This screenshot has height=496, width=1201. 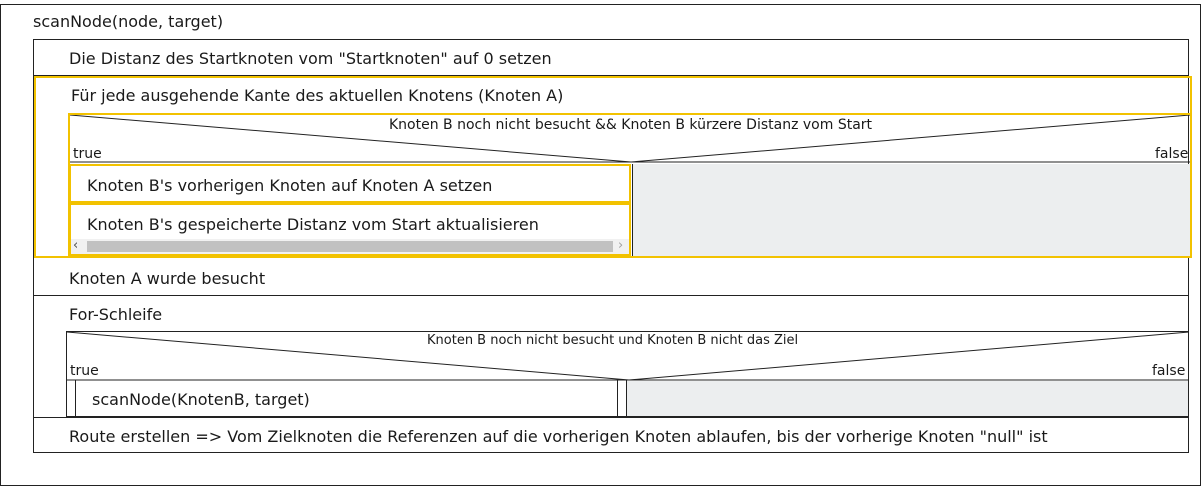 What do you see at coordinates (167, 278) in the screenshot?
I see `step-label: Knoten A wurde besucht` at bounding box center [167, 278].